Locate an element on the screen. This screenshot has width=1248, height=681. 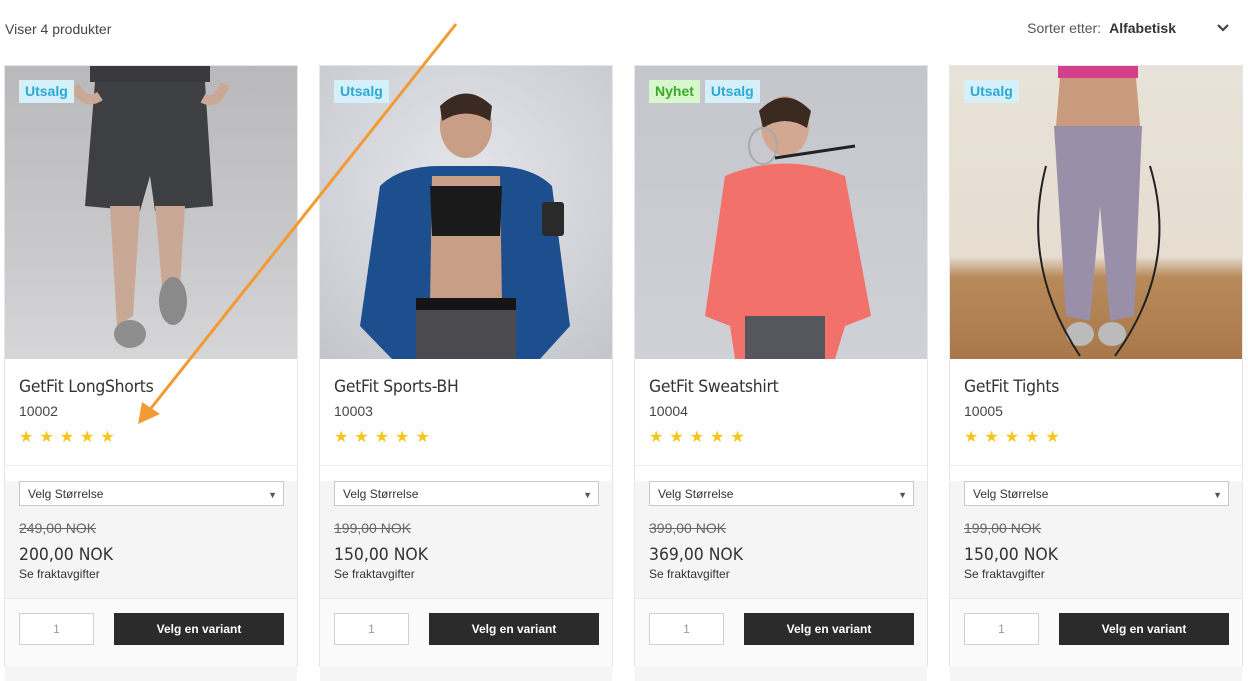
product-name: GetFit LongShorts is located at coordinates (140, 387).